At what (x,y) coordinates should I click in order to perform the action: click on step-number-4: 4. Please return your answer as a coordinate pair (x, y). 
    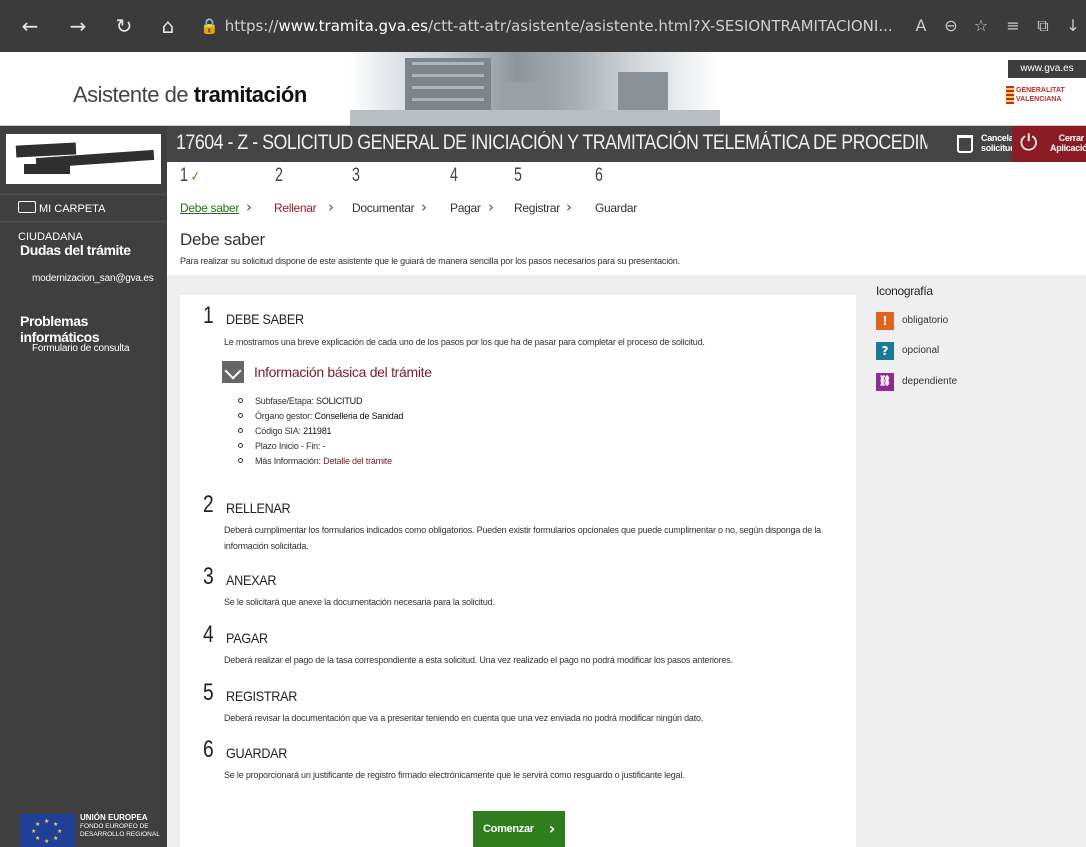
    Looking at the image, I should click on (454, 175).